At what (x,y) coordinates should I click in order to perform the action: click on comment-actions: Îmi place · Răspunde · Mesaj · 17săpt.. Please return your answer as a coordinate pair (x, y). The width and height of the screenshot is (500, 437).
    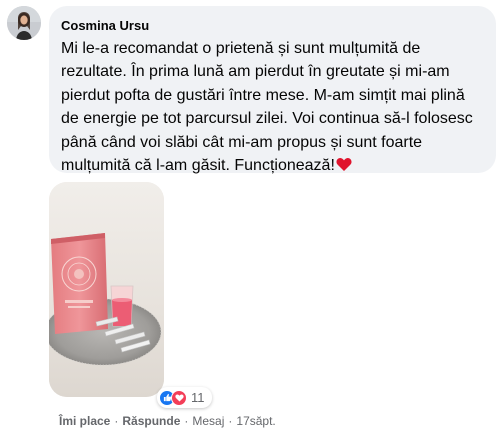
    Looking at the image, I should click on (167, 421).